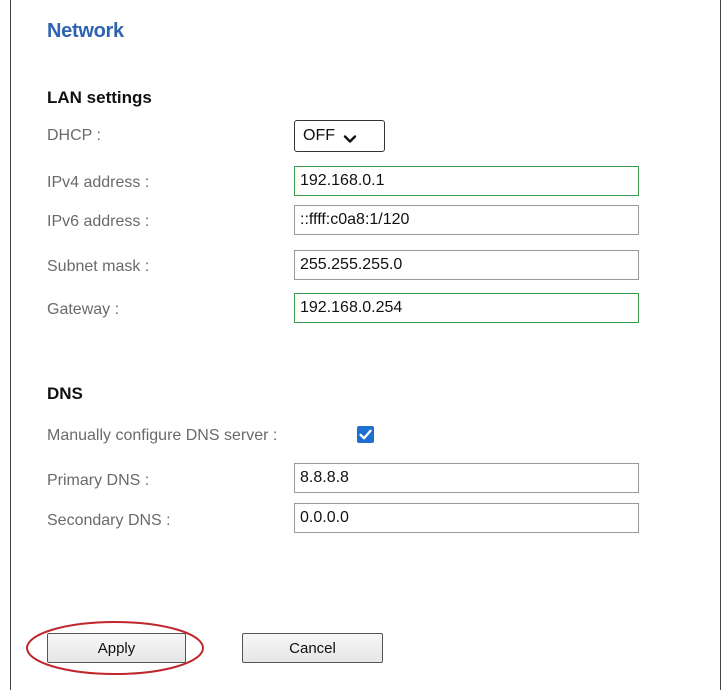  What do you see at coordinates (466, 518) in the screenshot?
I see `secondary-dns-input: 0.0.0.0` at bounding box center [466, 518].